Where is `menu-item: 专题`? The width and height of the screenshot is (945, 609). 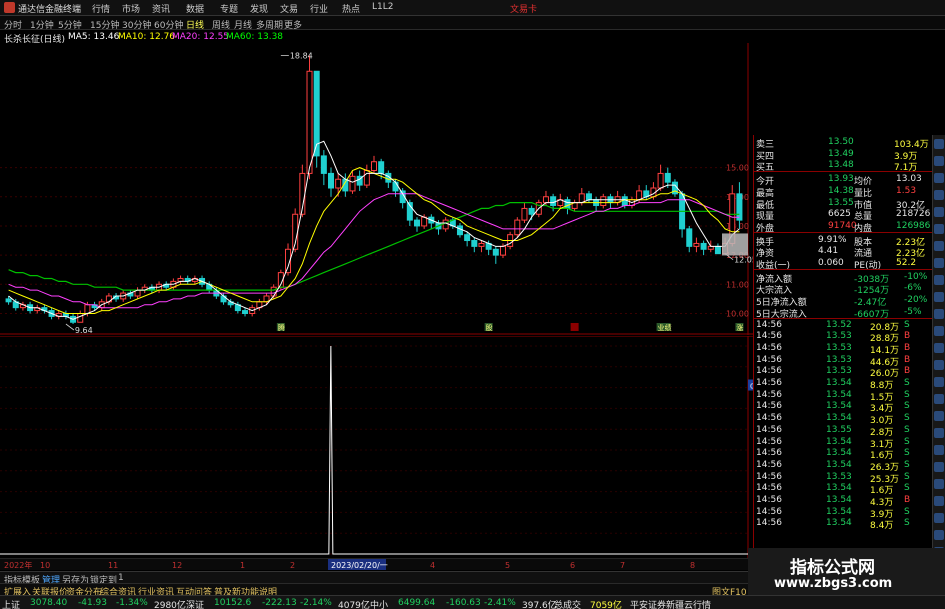 menu-item: 专题 is located at coordinates (229, 8).